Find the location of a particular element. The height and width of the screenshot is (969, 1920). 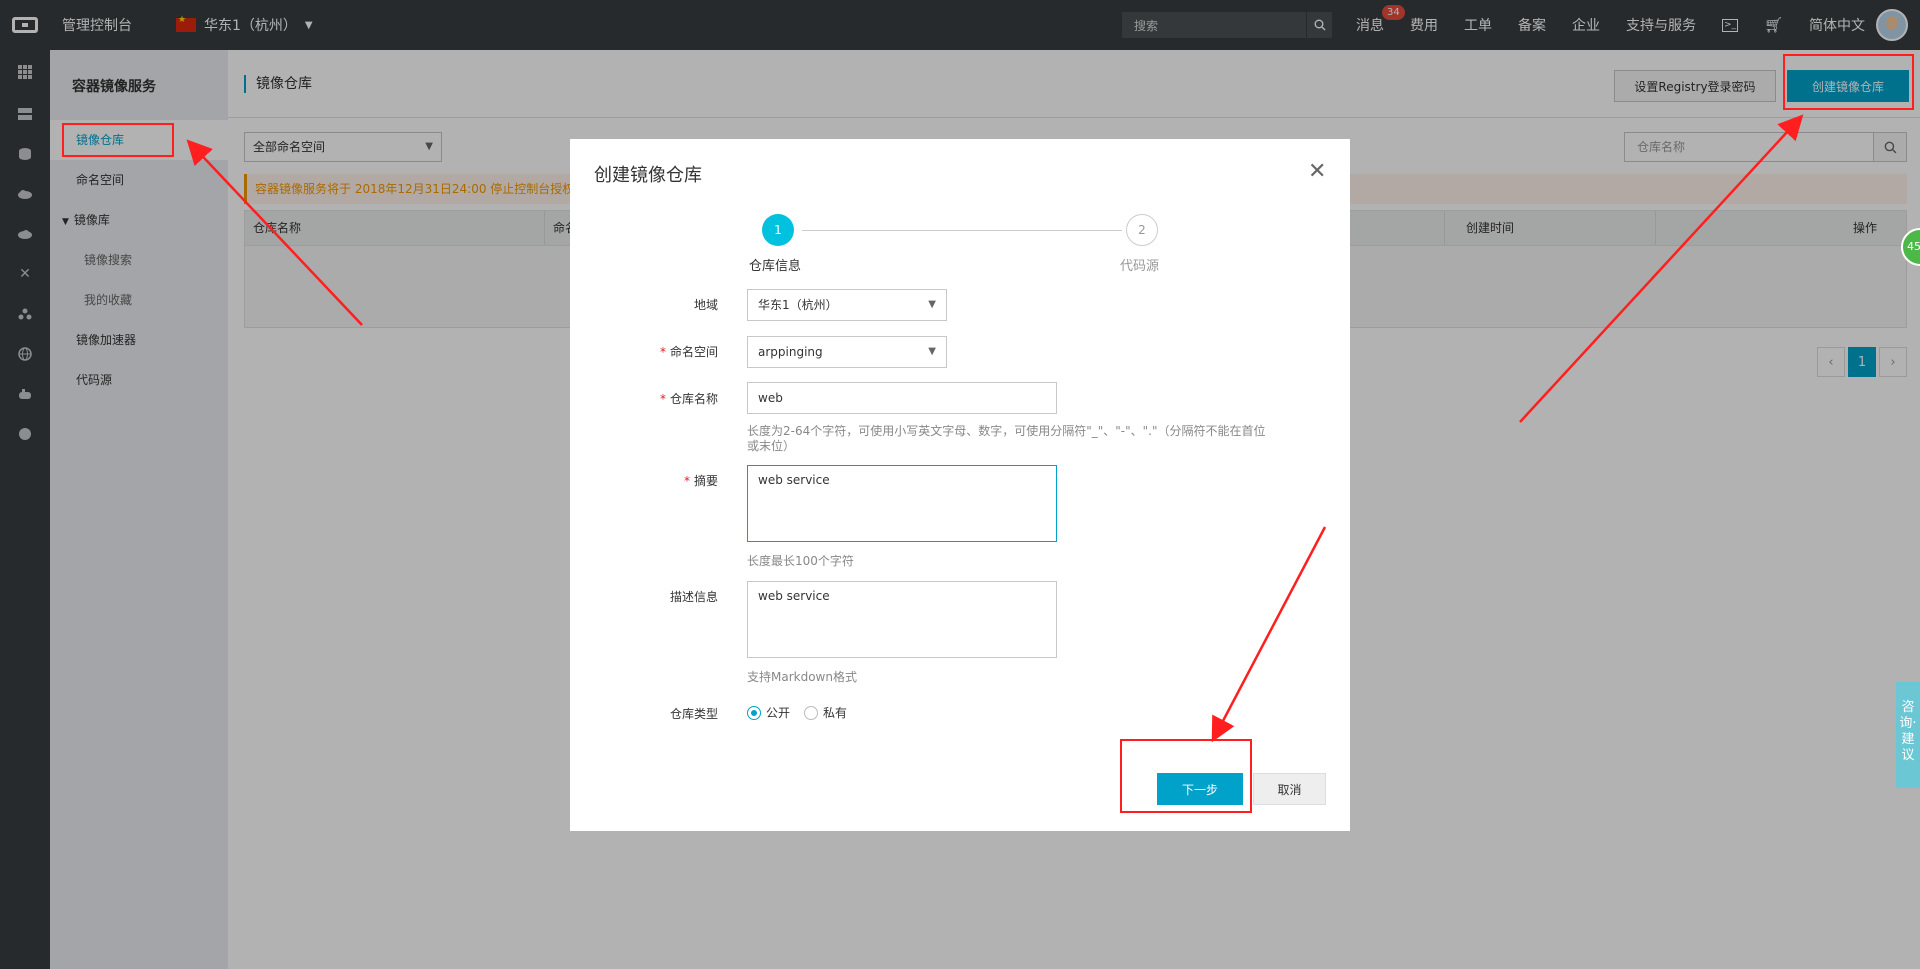

arrow-to-create is located at coordinates (1661, 268).